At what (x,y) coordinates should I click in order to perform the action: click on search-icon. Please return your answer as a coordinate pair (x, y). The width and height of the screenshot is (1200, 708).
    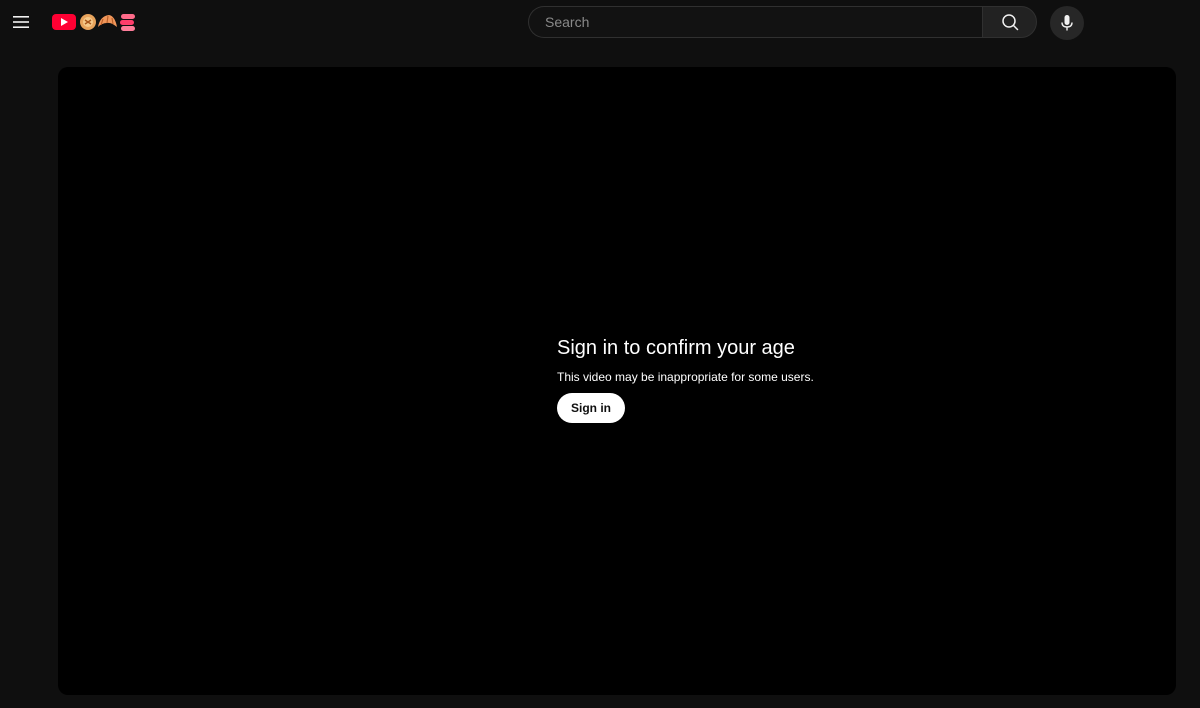
    Looking at the image, I should click on (1009, 22).